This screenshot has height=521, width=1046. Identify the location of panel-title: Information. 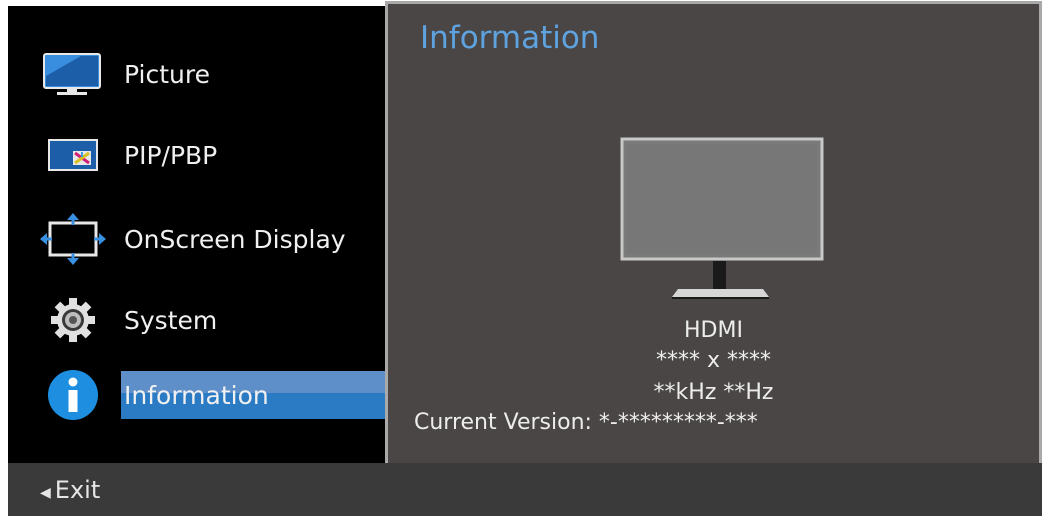
(510, 38).